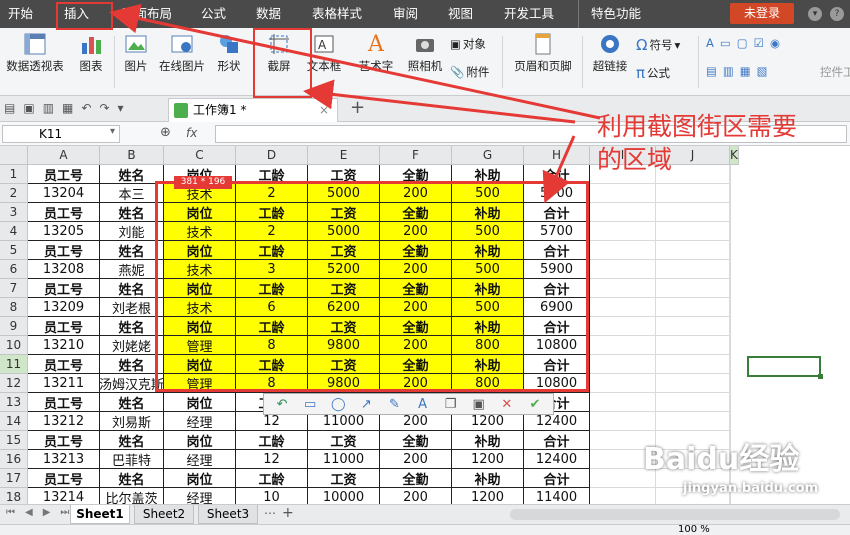 The width and height of the screenshot is (850, 535). What do you see at coordinates (67, 108) in the screenshot?
I see `print-icon: ▦` at bounding box center [67, 108].